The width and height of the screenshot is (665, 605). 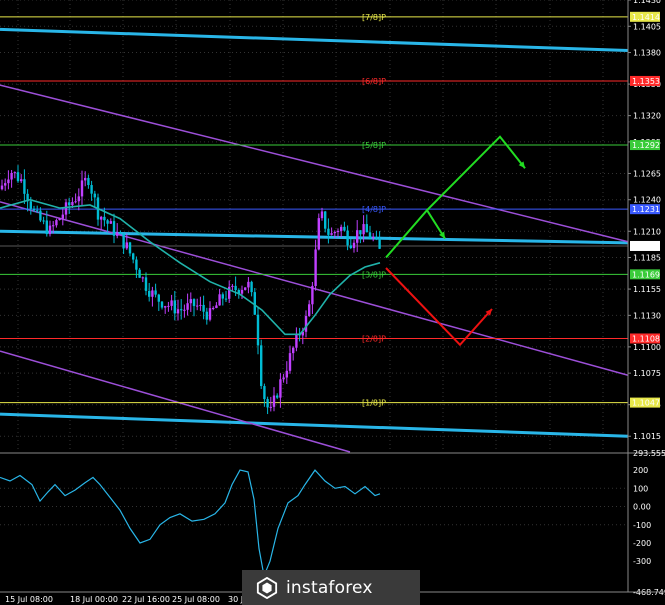 What do you see at coordinates (647, 258) in the screenshot?
I see `price-tick-label-9: 1.1185` at bounding box center [647, 258].